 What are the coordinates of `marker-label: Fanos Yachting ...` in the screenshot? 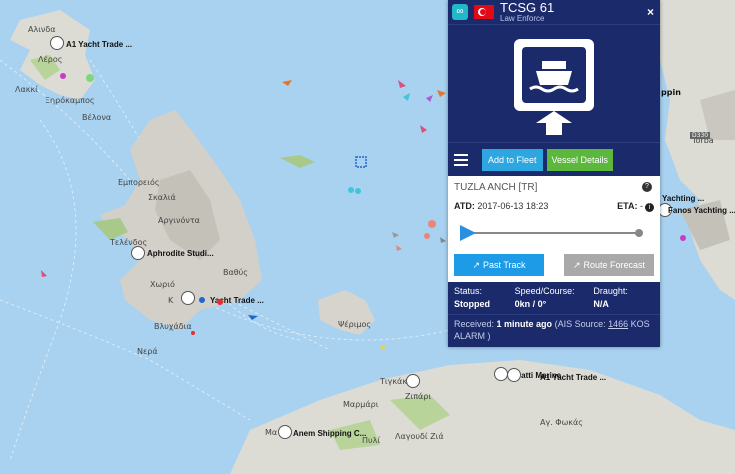 It's located at (701, 210).